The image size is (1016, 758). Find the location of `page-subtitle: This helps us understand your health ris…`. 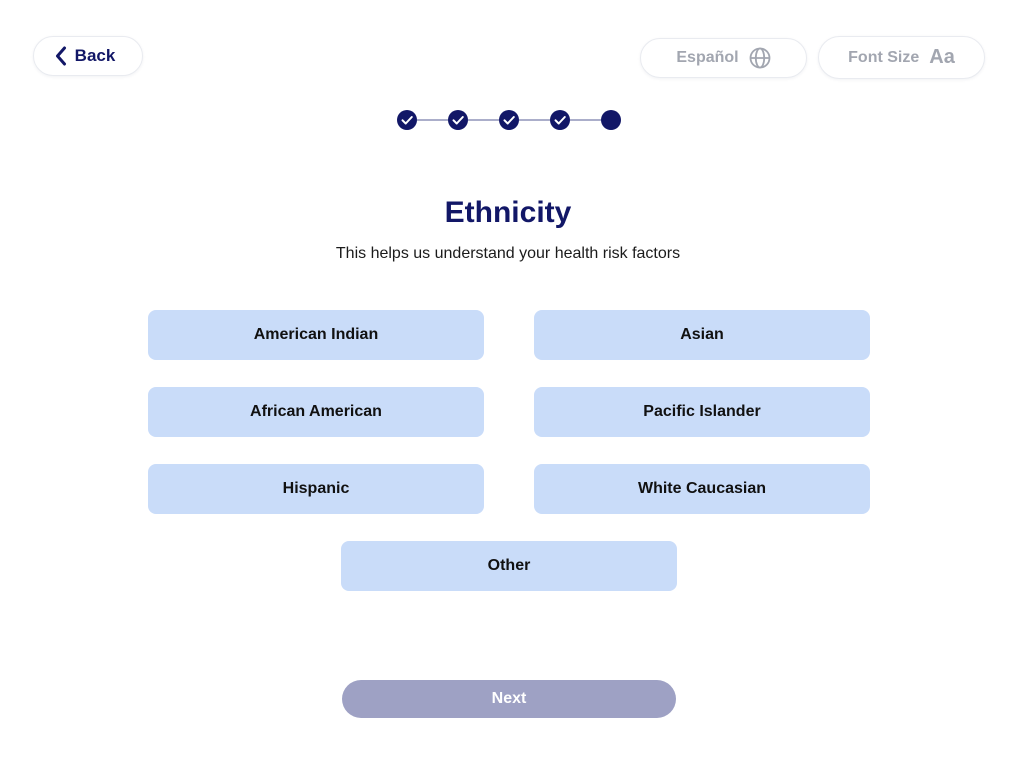

page-subtitle: This helps us understand your health ris… is located at coordinates (508, 253).